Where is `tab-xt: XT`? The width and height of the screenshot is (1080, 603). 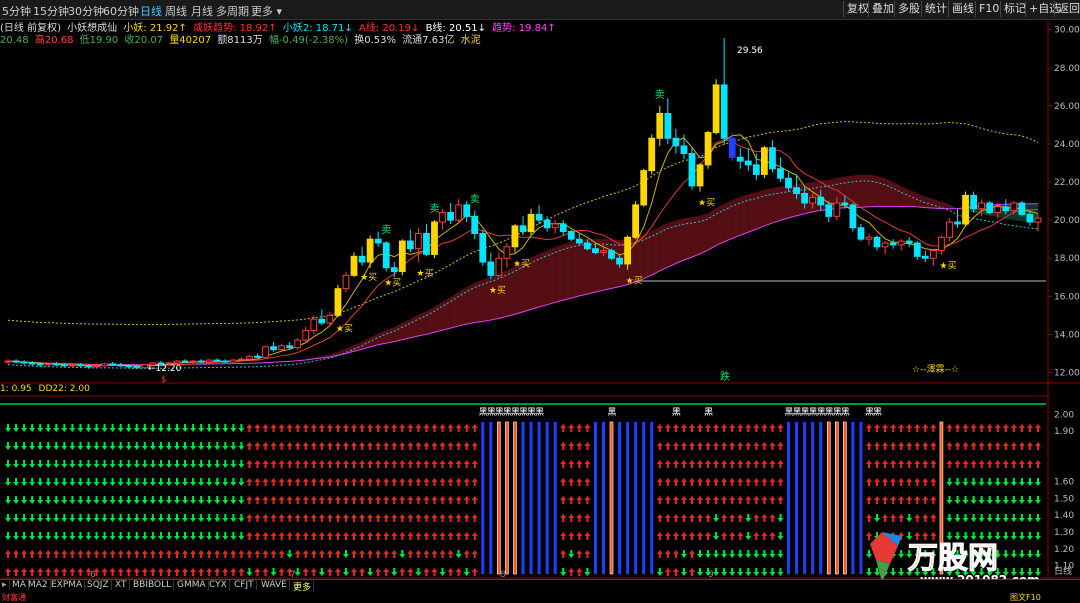 tab-xt: XT is located at coordinates (121, 585).